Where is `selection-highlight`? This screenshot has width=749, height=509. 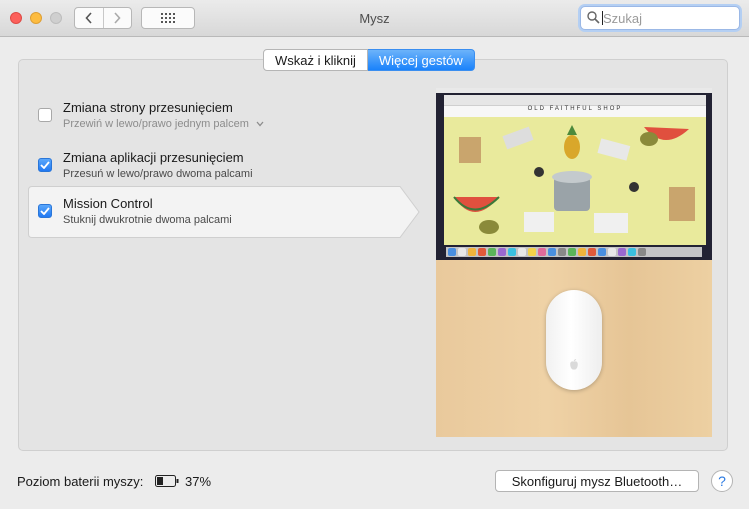
selection-highlight is located at coordinates (224, 212).